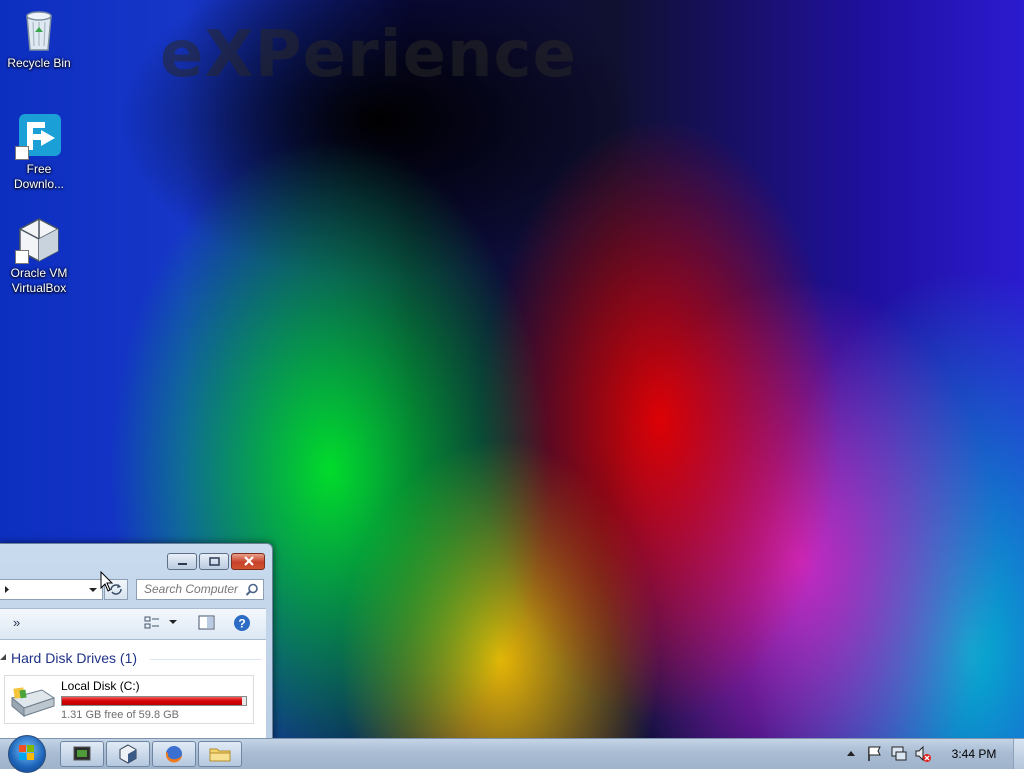  I want to click on restore-icon, so click(214, 561).